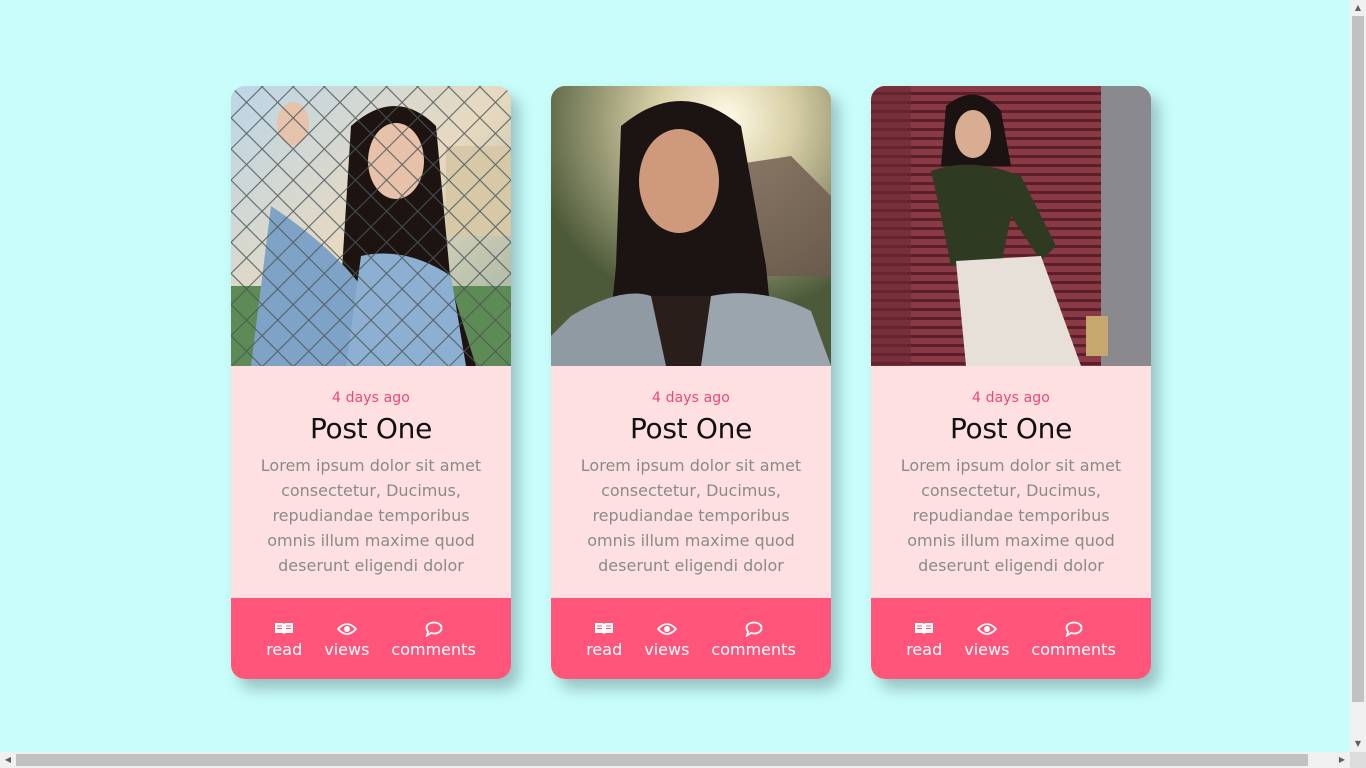 The image size is (1366, 768). I want to click on photo-woman-shutter, so click(1011, 226).